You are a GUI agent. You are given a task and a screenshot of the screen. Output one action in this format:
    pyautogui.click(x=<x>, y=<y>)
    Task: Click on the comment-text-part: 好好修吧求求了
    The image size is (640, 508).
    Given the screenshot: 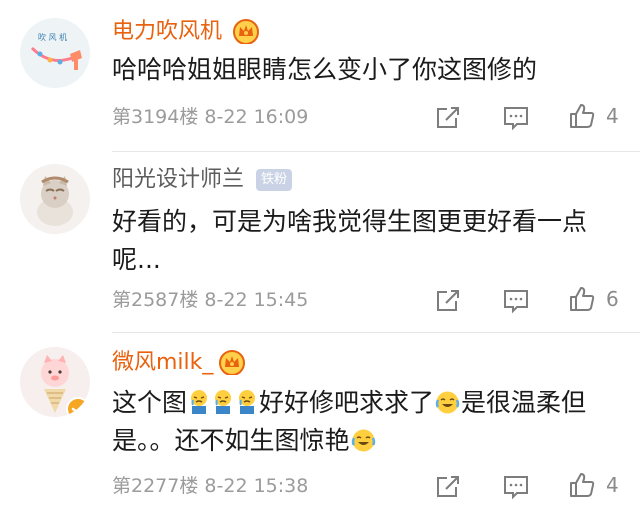 What is the action you would take?
    pyautogui.click(x=347, y=402)
    